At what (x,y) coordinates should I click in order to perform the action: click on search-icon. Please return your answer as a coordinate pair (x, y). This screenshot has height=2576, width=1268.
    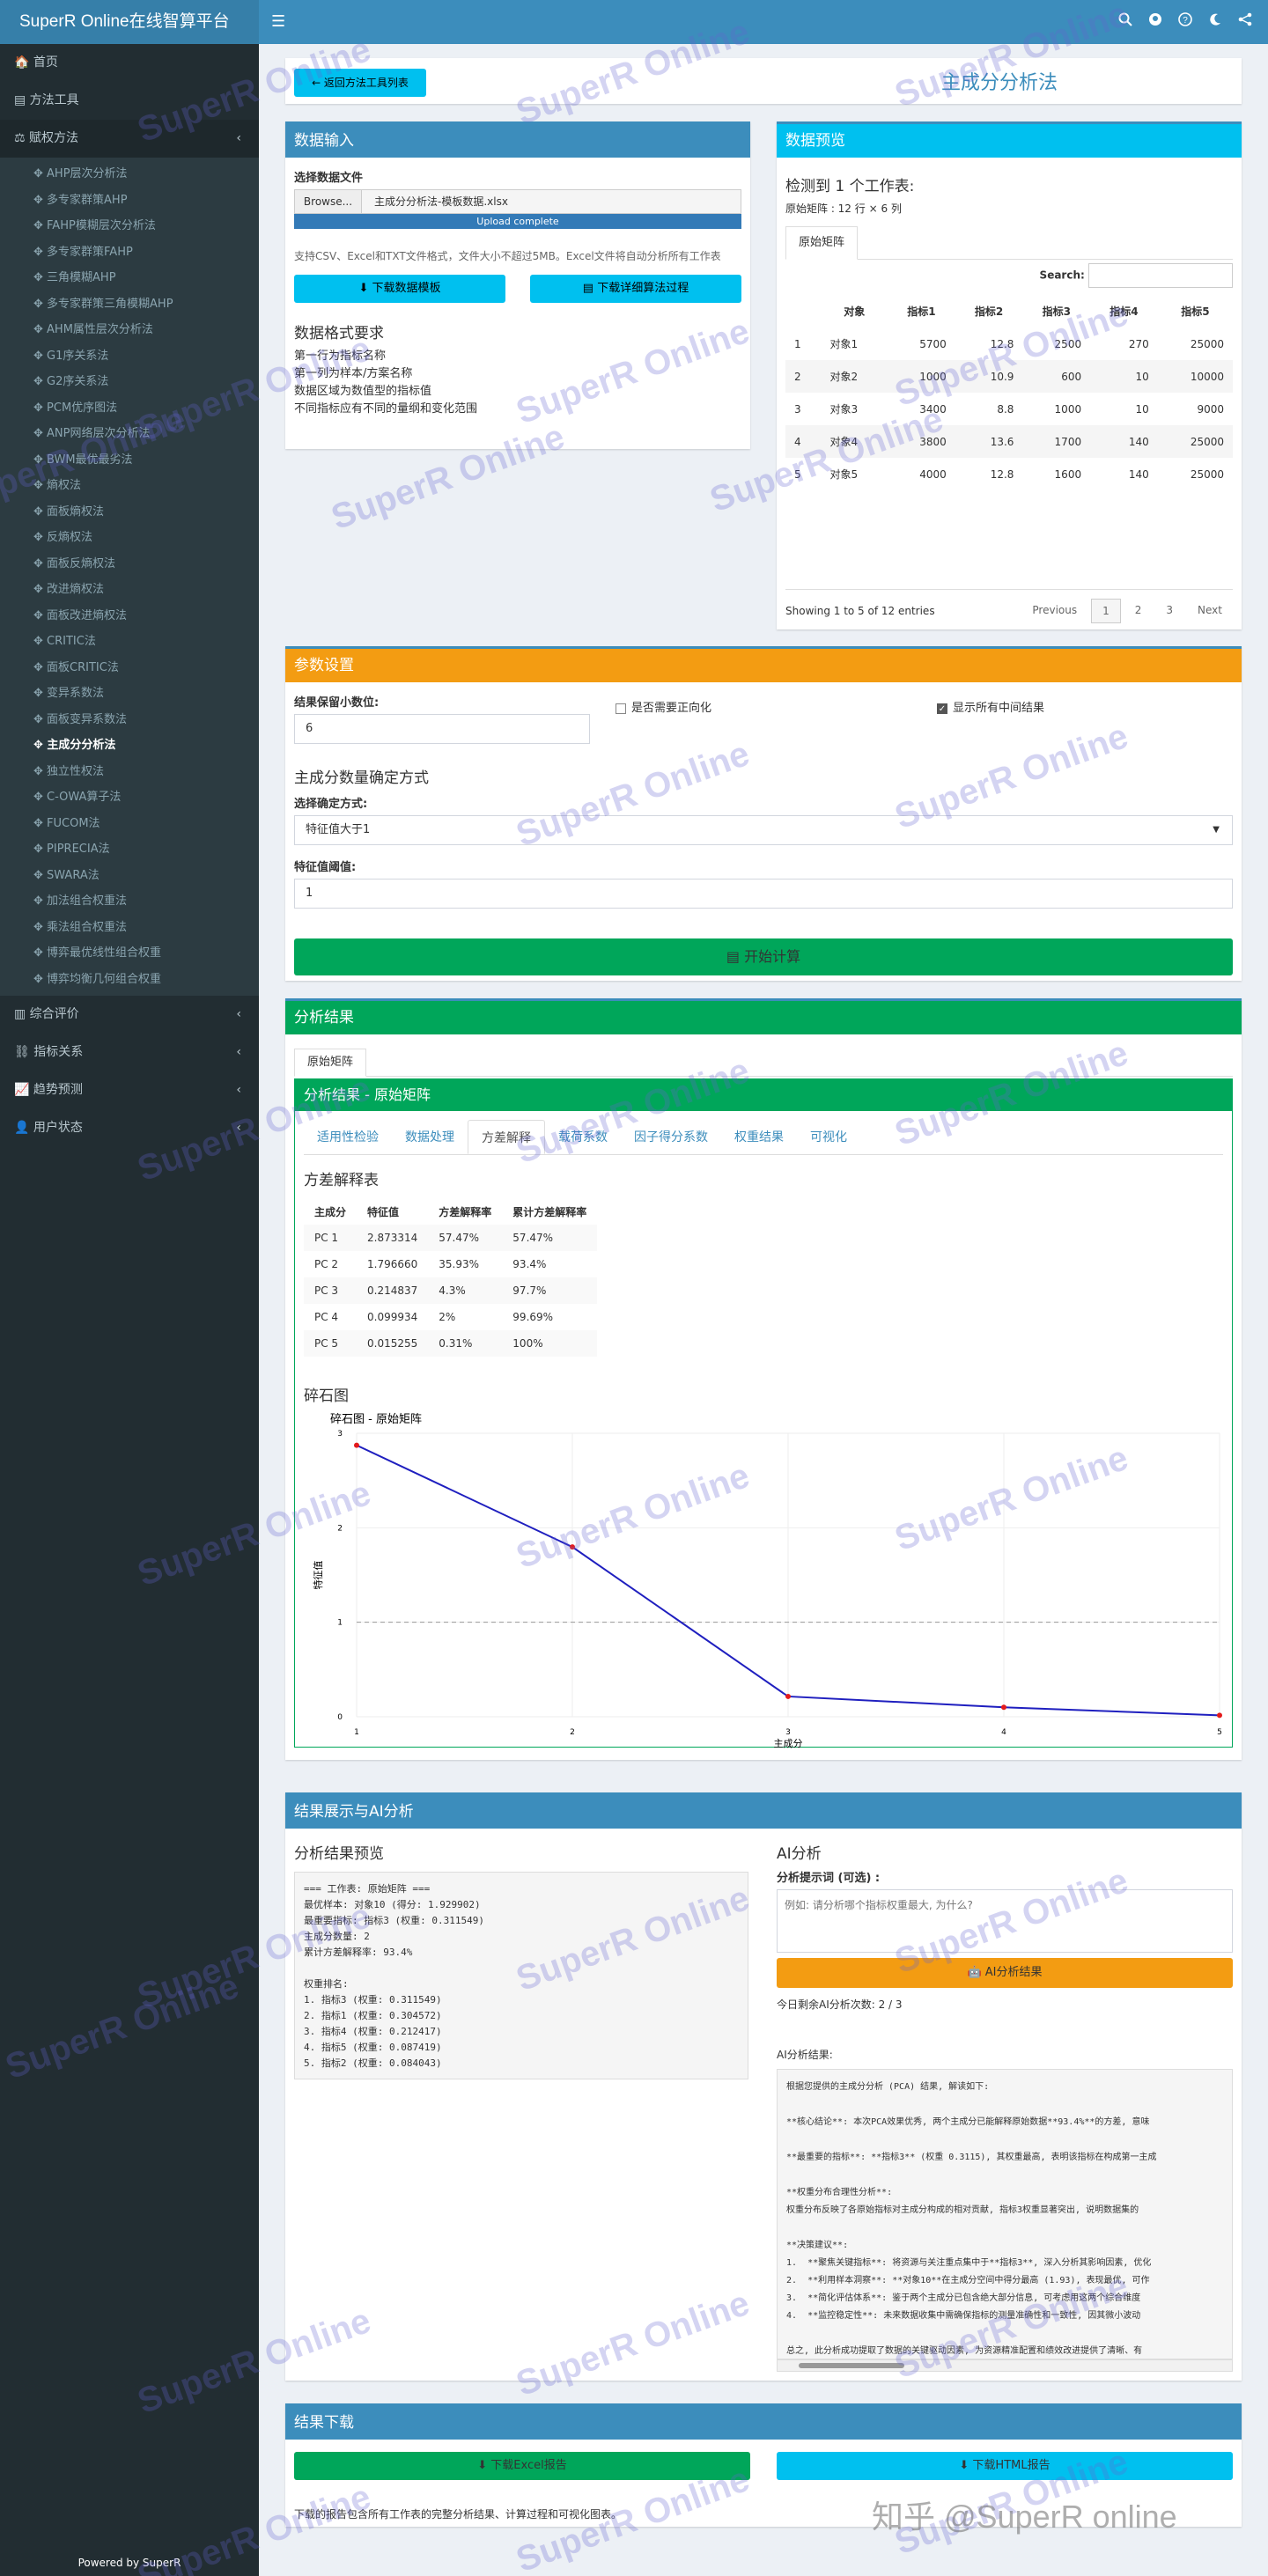
    Looking at the image, I should click on (1125, 19).